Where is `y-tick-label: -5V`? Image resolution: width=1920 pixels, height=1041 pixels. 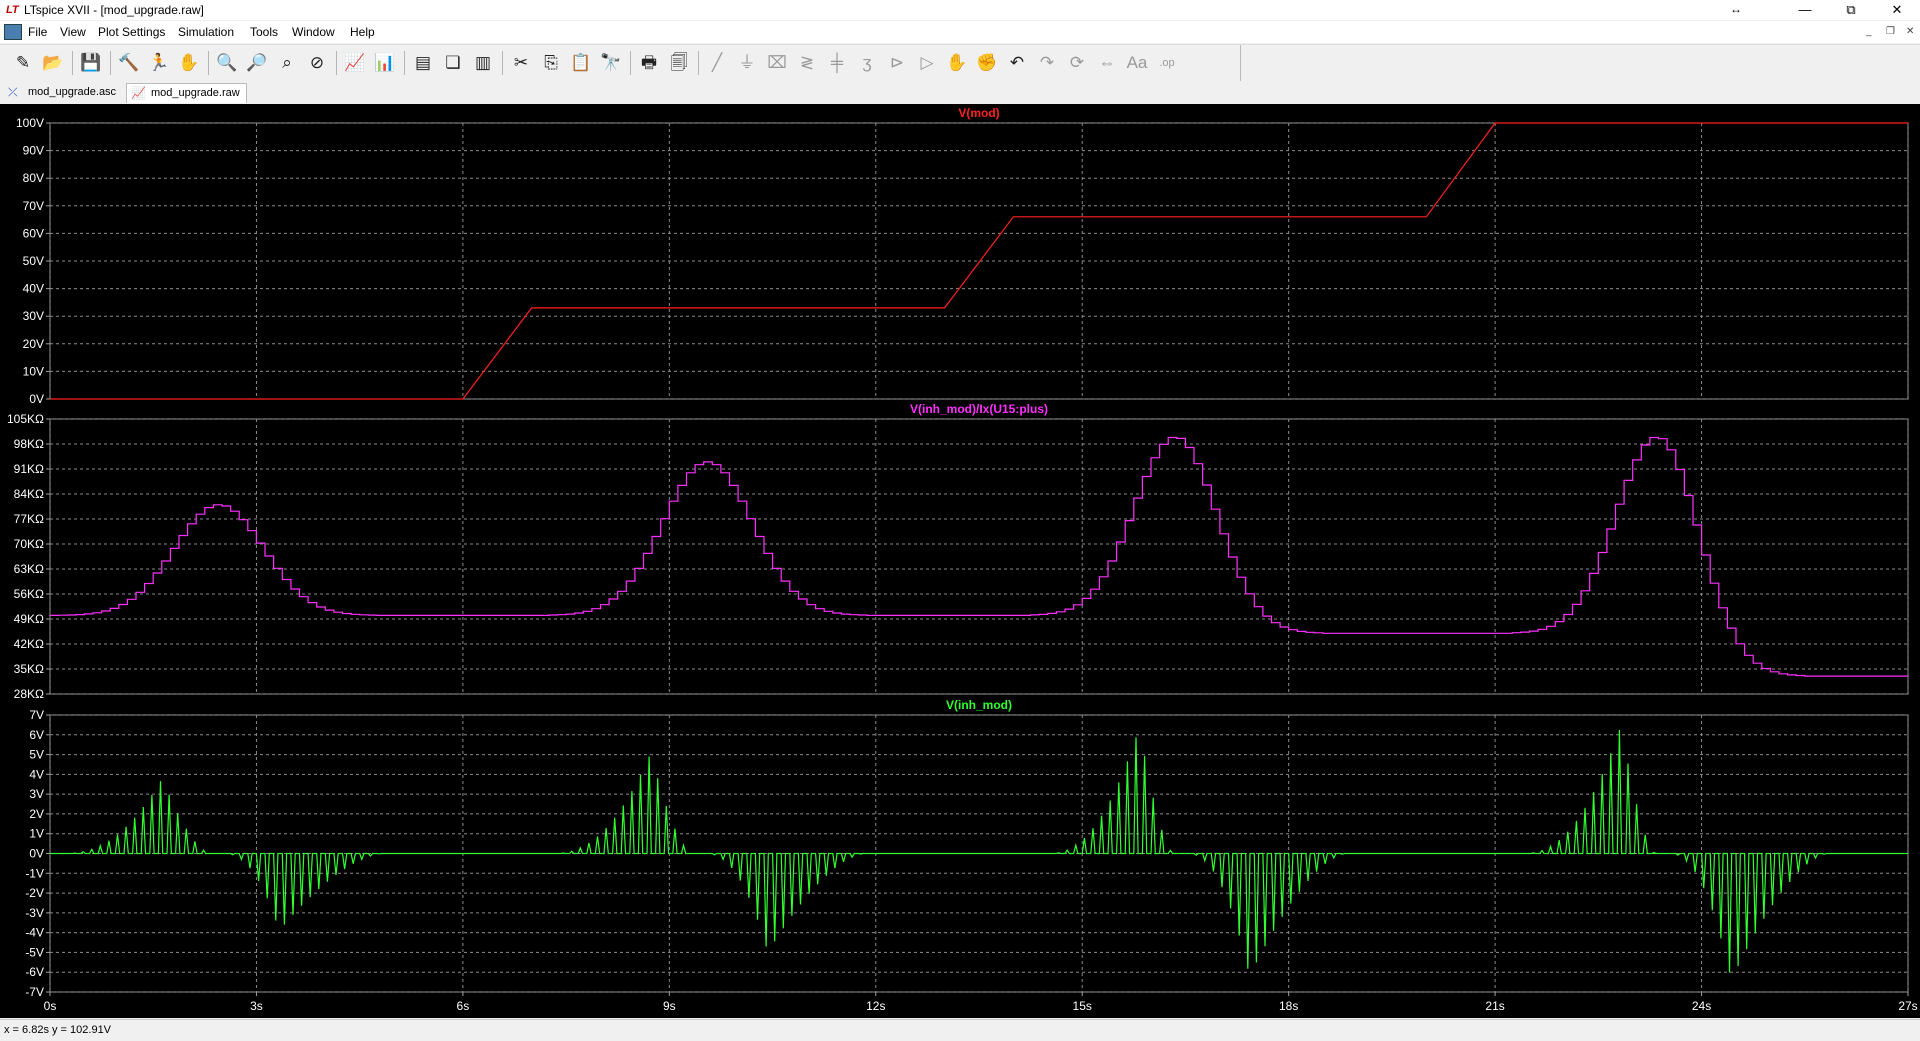
y-tick-label: -5V is located at coordinates (34, 952).